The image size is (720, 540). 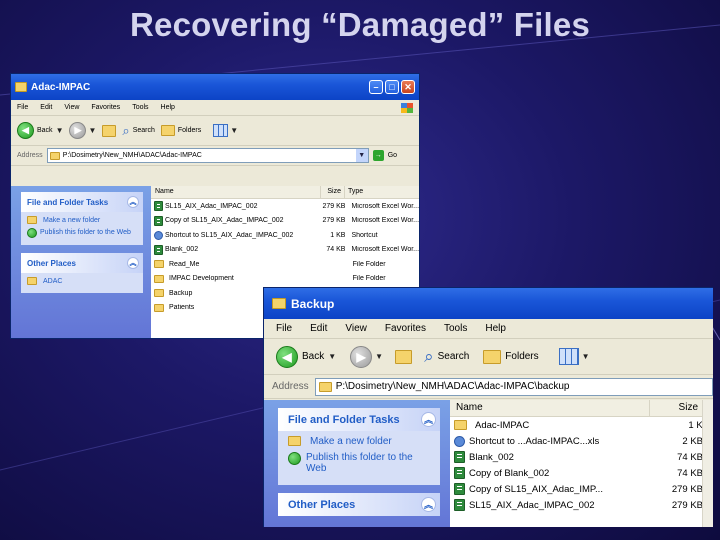 I want to click on other-place-adac-link: ADAC, so click(x=82, y=281).